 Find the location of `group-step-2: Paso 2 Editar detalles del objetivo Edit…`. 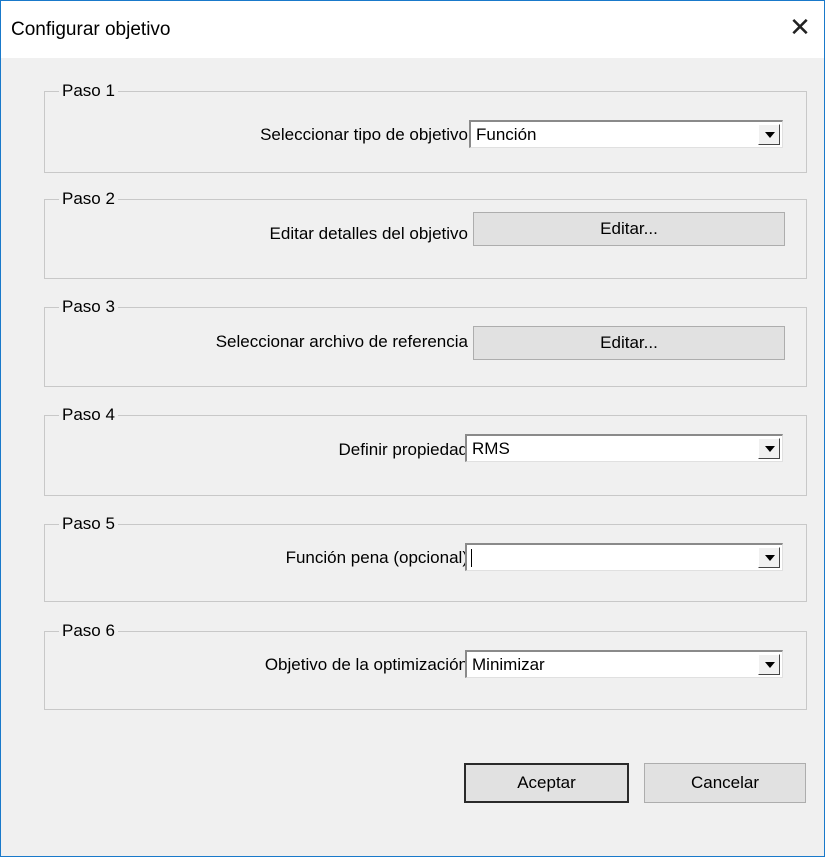

group-step-2: Paso 2 Editar detalles del objetivo Edit… is located at coordinates (425, 234).